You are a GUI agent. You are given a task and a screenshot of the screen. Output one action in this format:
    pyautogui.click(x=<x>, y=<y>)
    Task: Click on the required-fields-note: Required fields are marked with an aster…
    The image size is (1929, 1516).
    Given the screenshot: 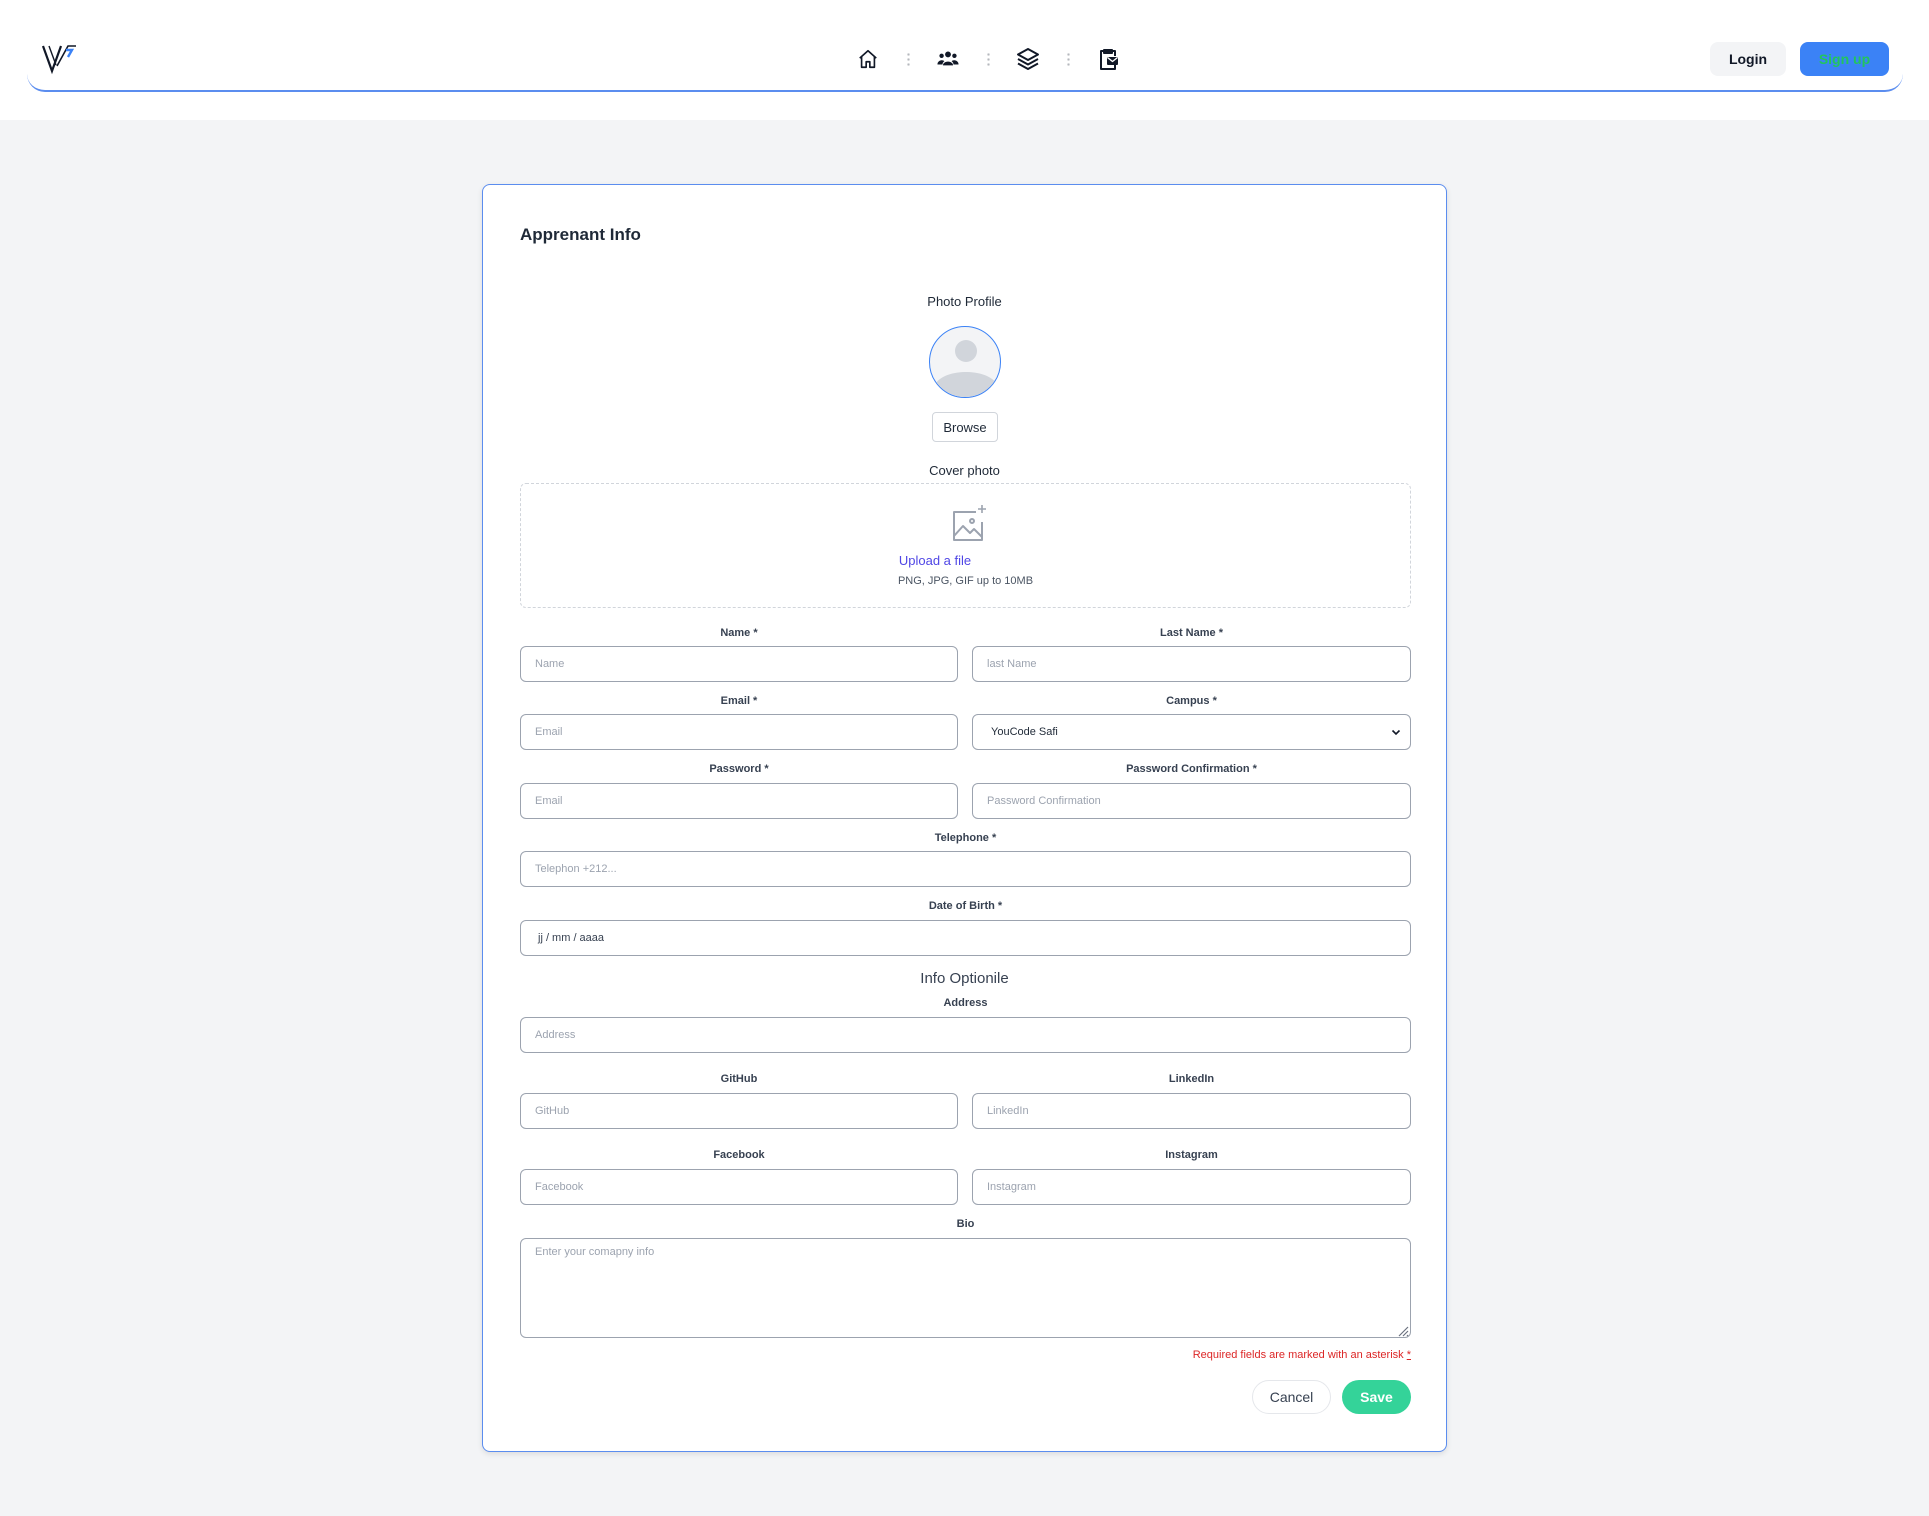 What is the action you would take?
    pyautogui.click(x=1302, y=1355)
    